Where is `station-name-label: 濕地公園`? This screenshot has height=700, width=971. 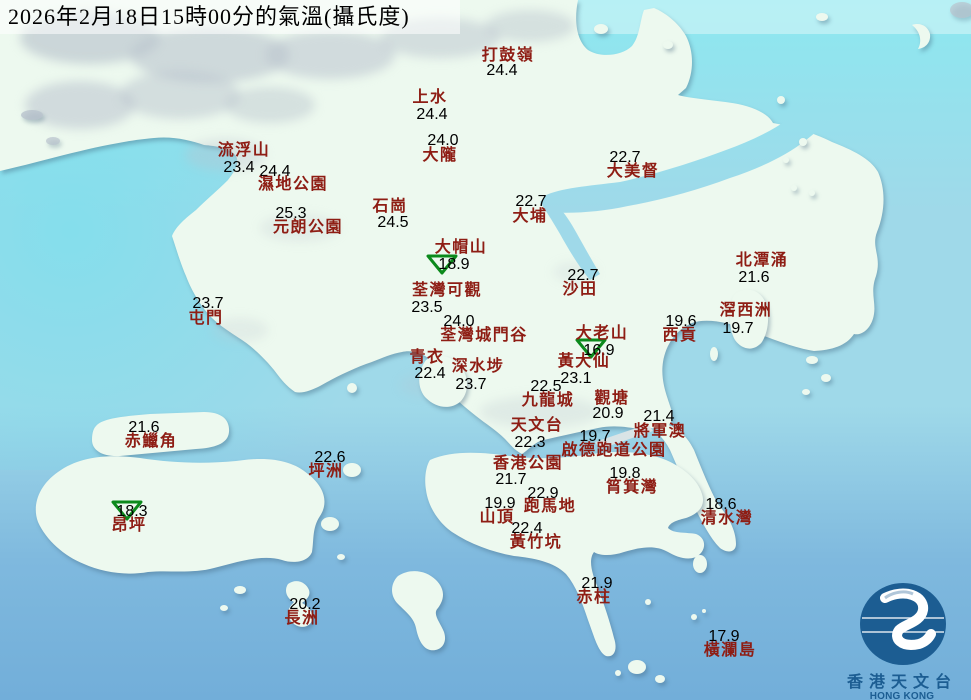
station-name-label: 濕地公園 is located at coordinates (293, 184).